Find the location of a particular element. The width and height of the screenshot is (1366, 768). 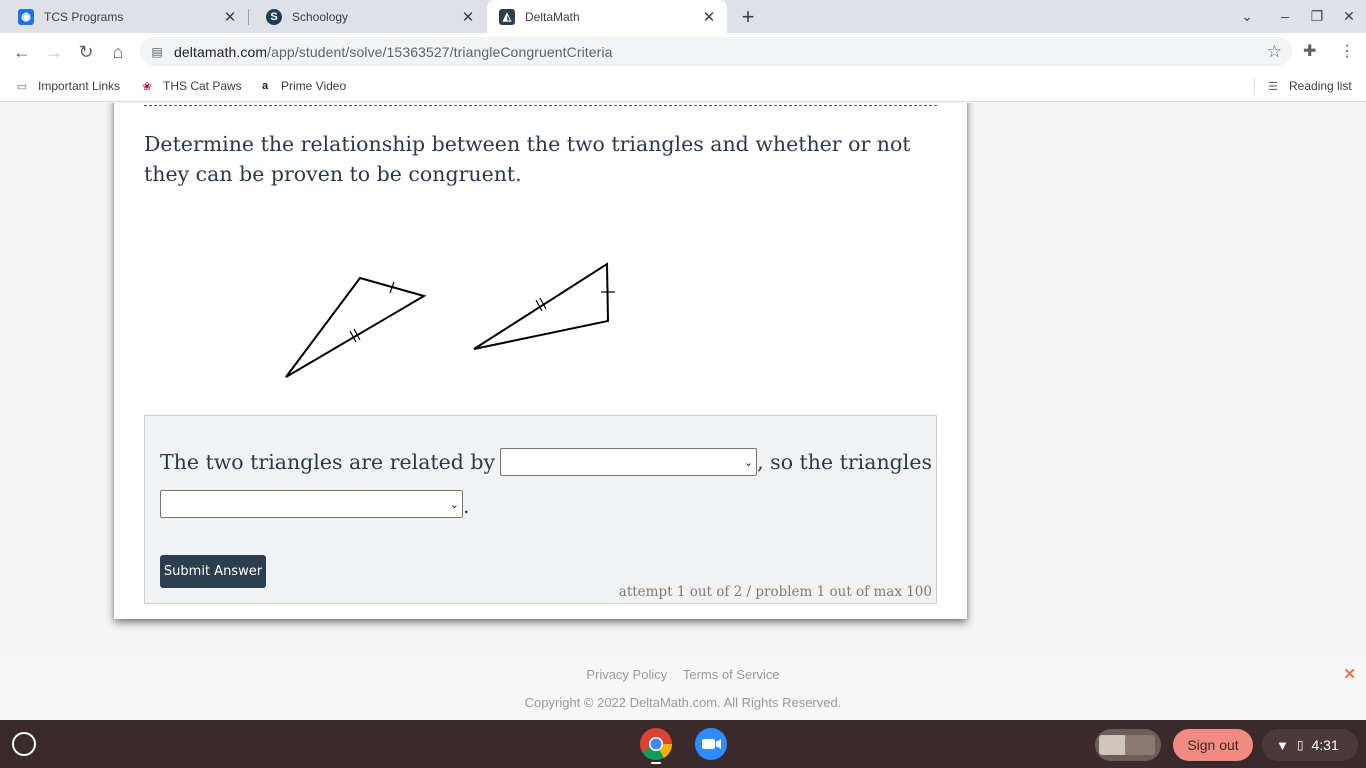

congruence-select: ⌄ is located at coordinates (311, 504).